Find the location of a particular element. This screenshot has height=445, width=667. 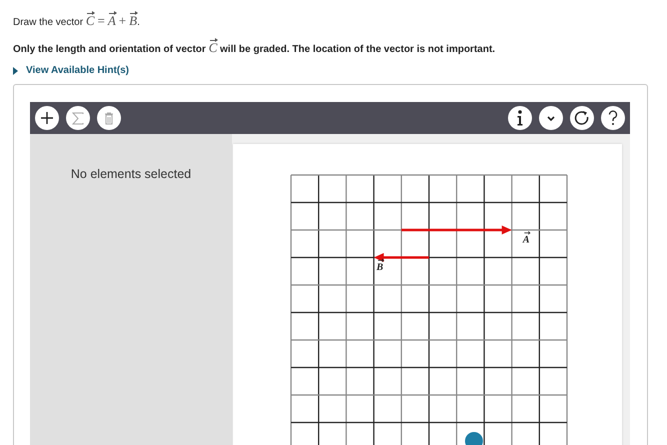

hints-link: View Available Hint(s) is located at coordinates (77, 70).